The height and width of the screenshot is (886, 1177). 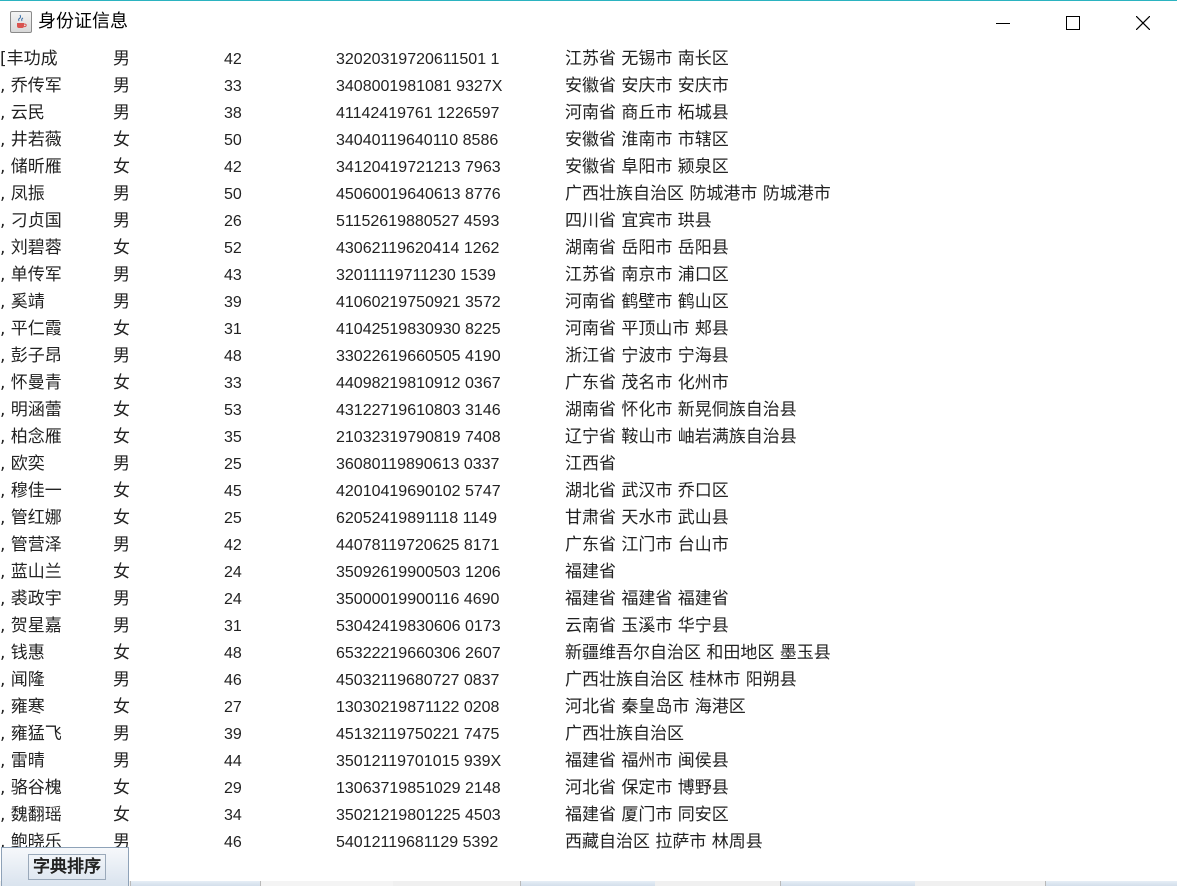 I want to click on bottom-tab-strip, so click(x=588, y=883).